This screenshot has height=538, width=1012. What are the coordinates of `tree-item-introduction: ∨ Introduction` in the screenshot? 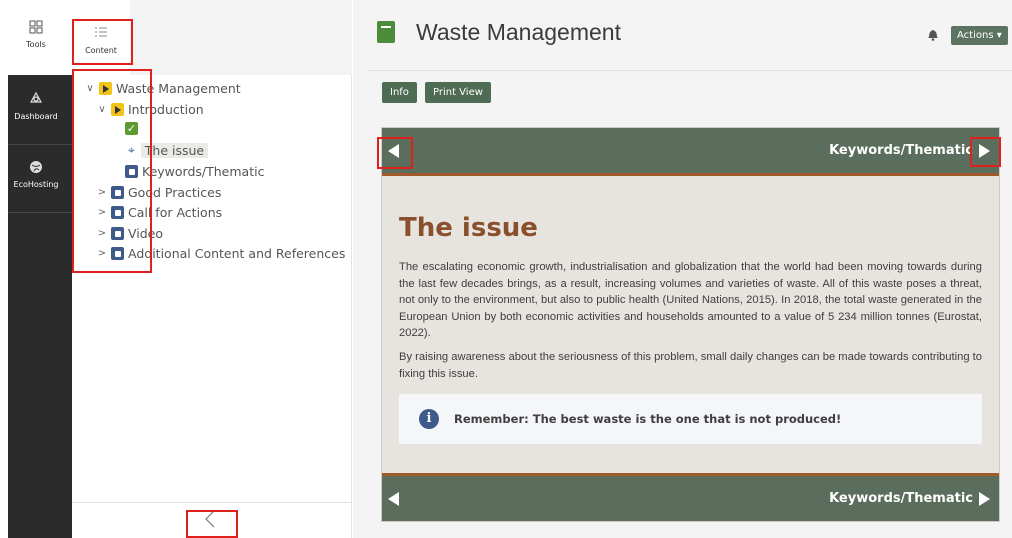 It's located at (150, 109).